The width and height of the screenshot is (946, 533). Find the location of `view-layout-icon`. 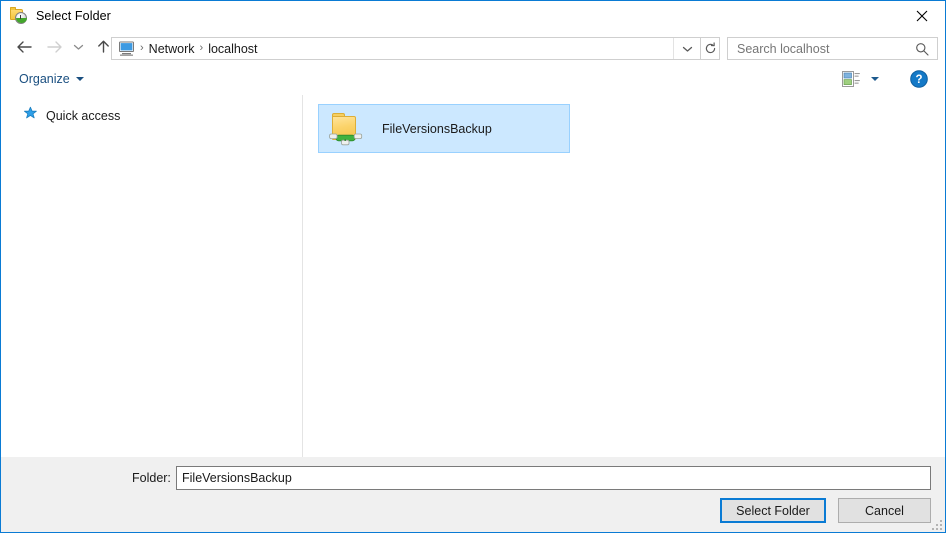

view-layout-icon is located at coordinates (851, 79).